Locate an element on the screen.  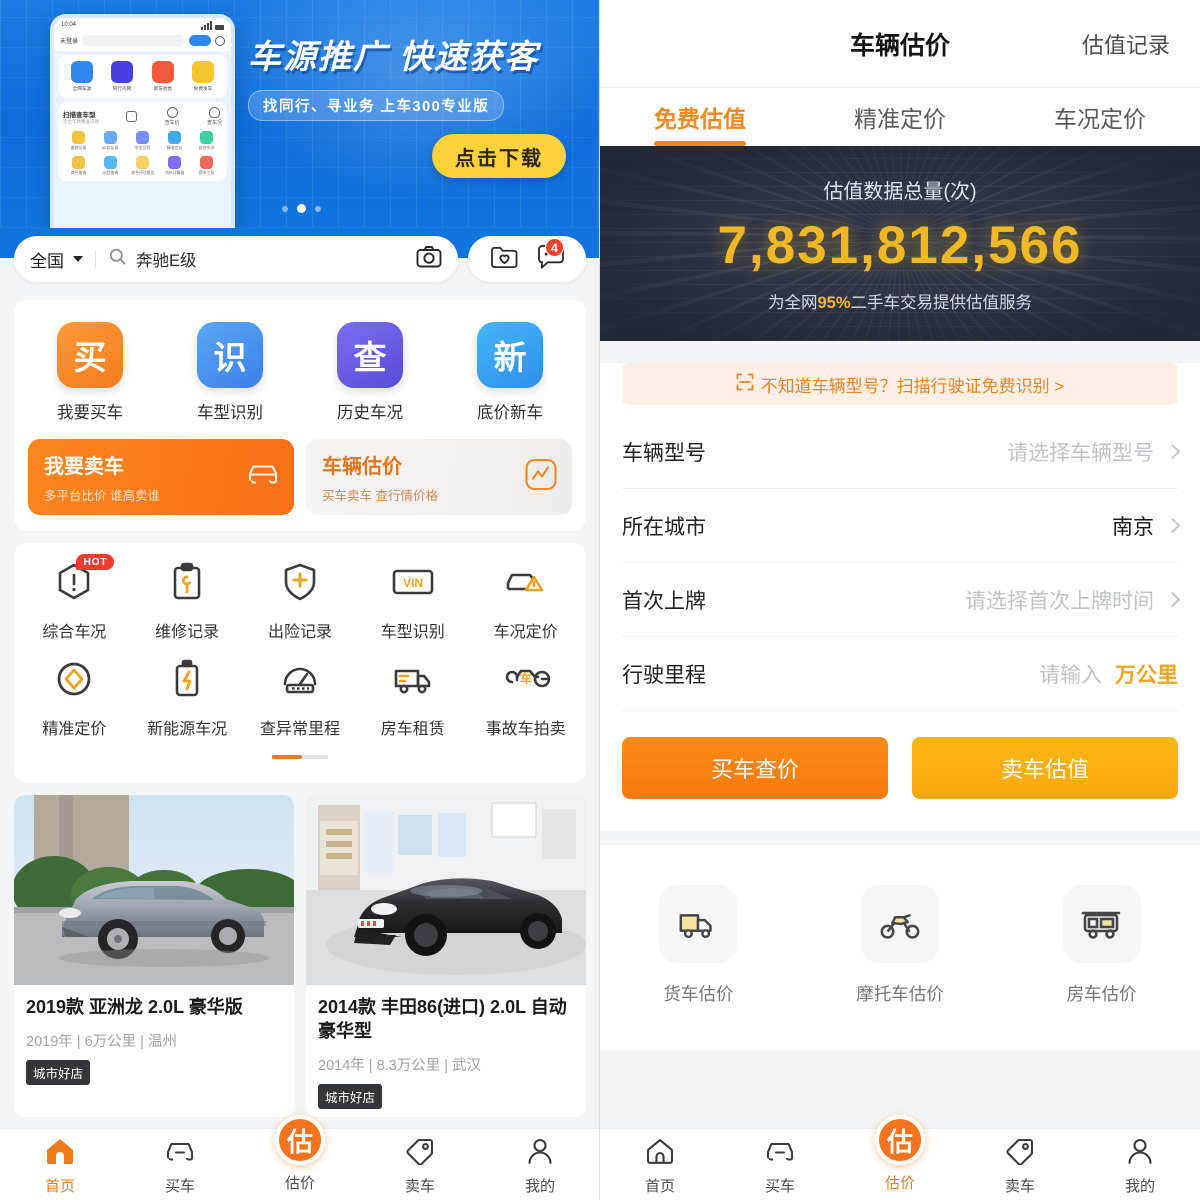
service-label: 查异常里程 is located at coordinates (299, 729).